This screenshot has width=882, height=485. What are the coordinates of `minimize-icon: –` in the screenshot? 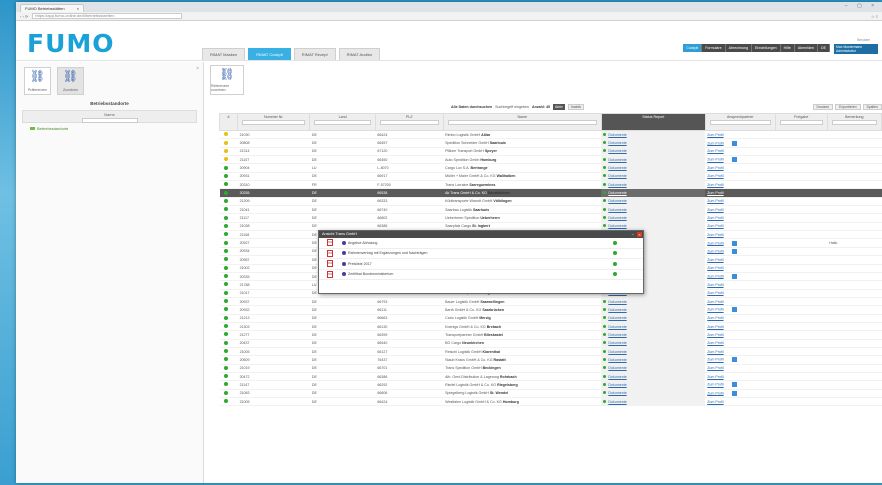 It's located at (633, 233).